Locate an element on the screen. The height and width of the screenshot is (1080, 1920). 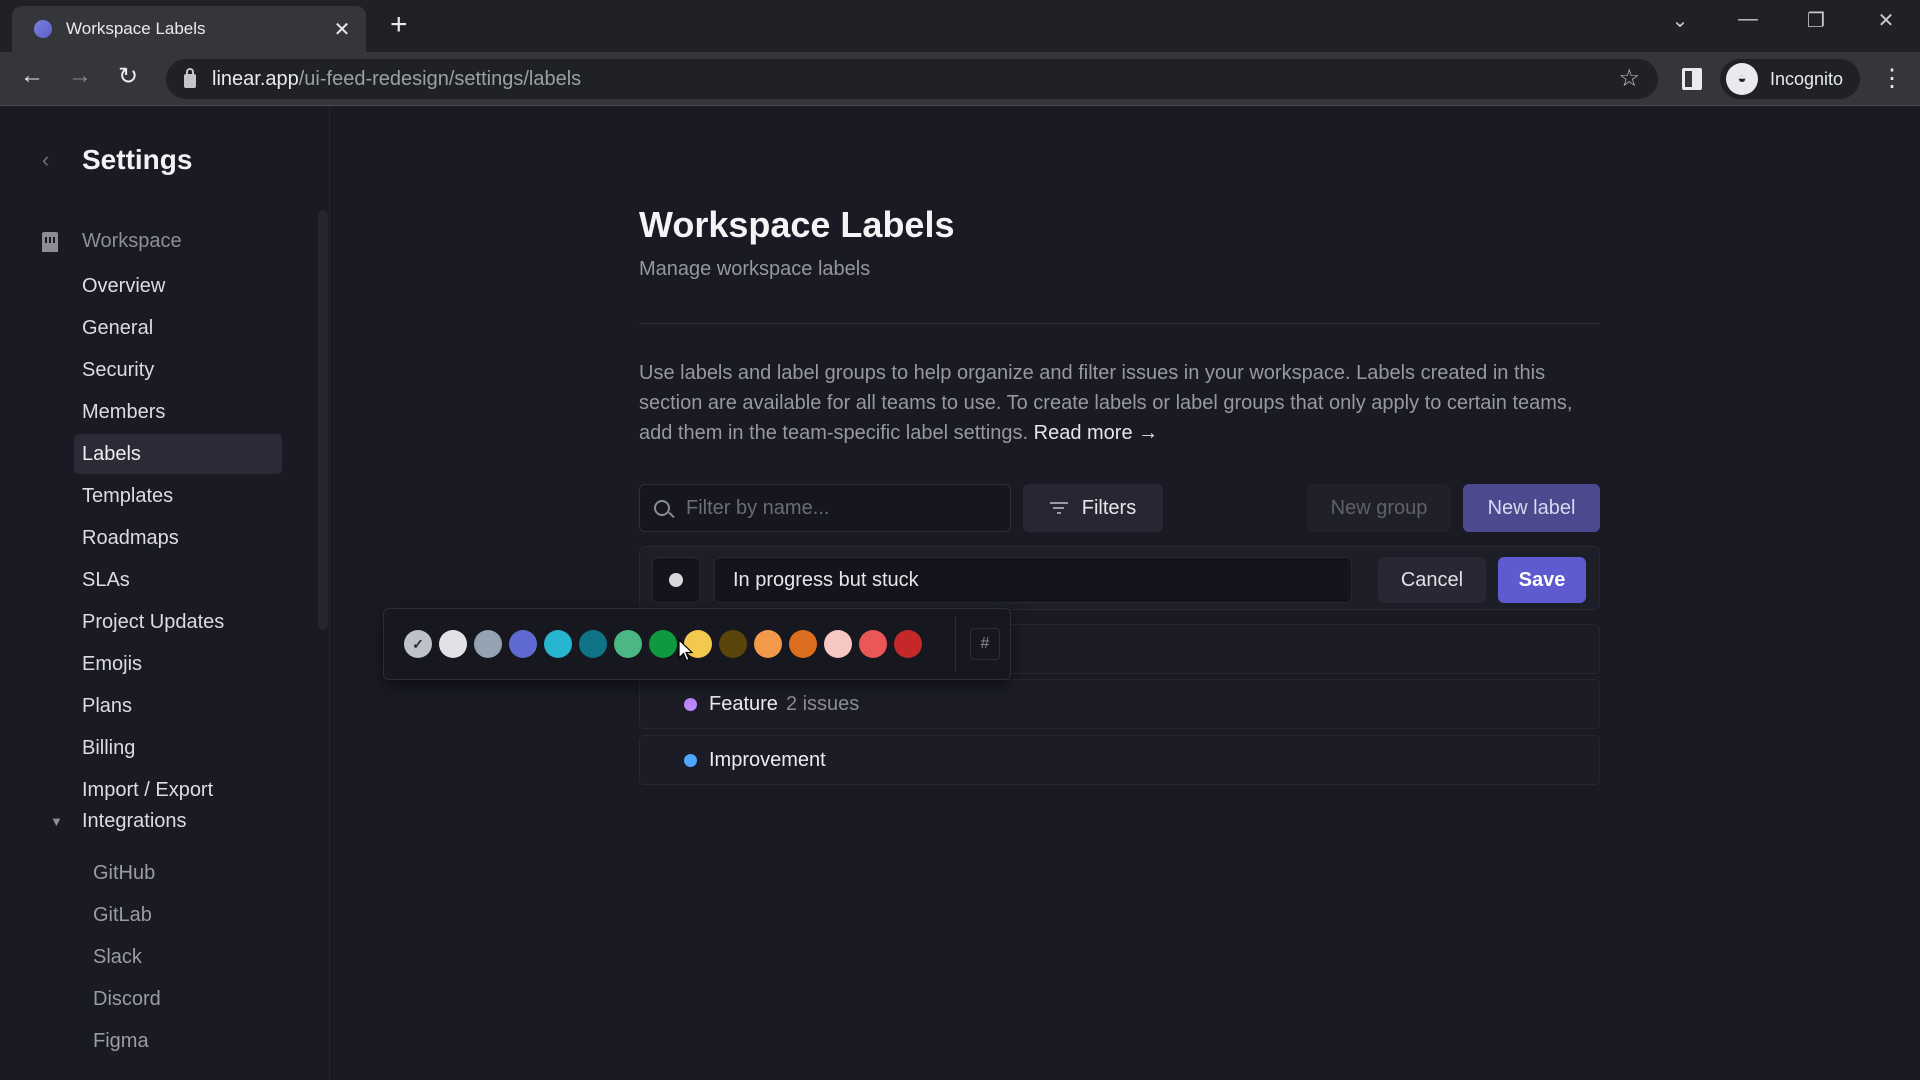
settings-title: Settings is located at coordinates (137, 159).